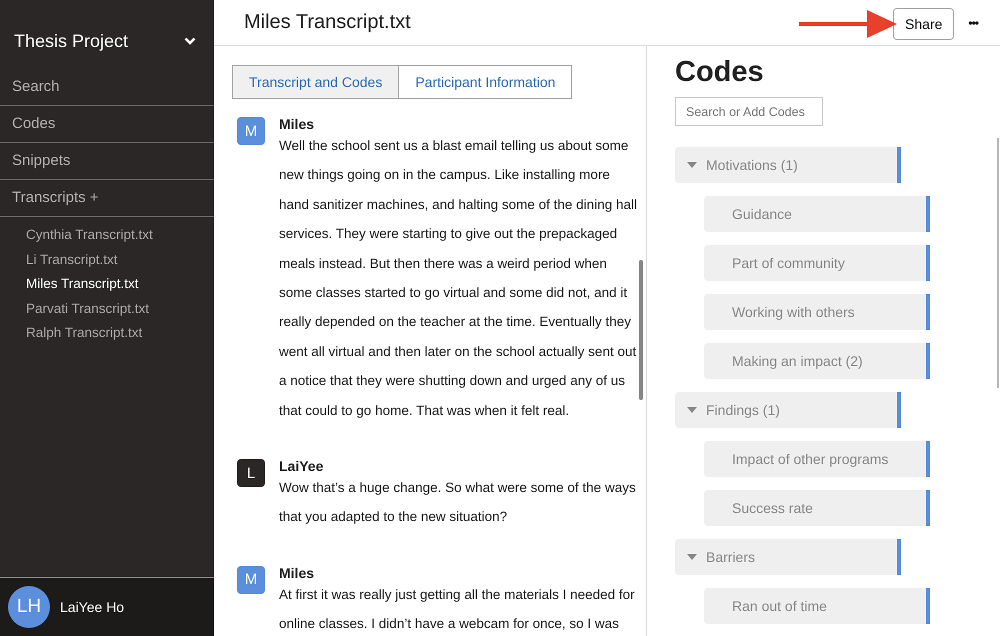 This screenshot has width=1000, height=636. Describe the element at coordinates (301, 466) in the screenshot. I see `speaker-name: LaiYee` at that location.